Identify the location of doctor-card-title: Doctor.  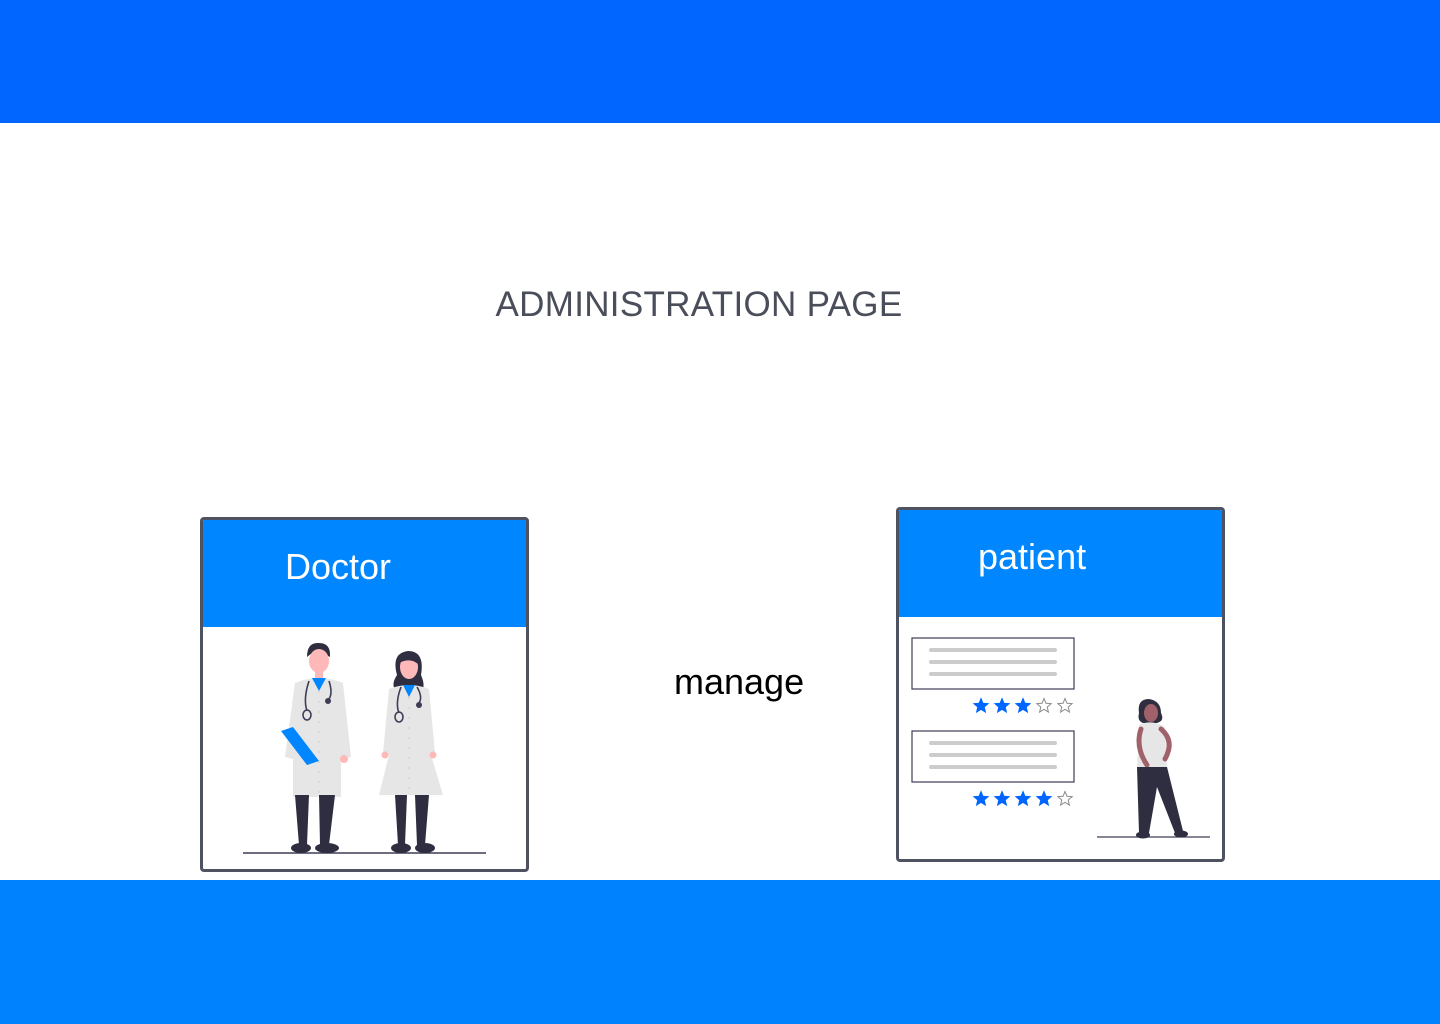
(338, 566).